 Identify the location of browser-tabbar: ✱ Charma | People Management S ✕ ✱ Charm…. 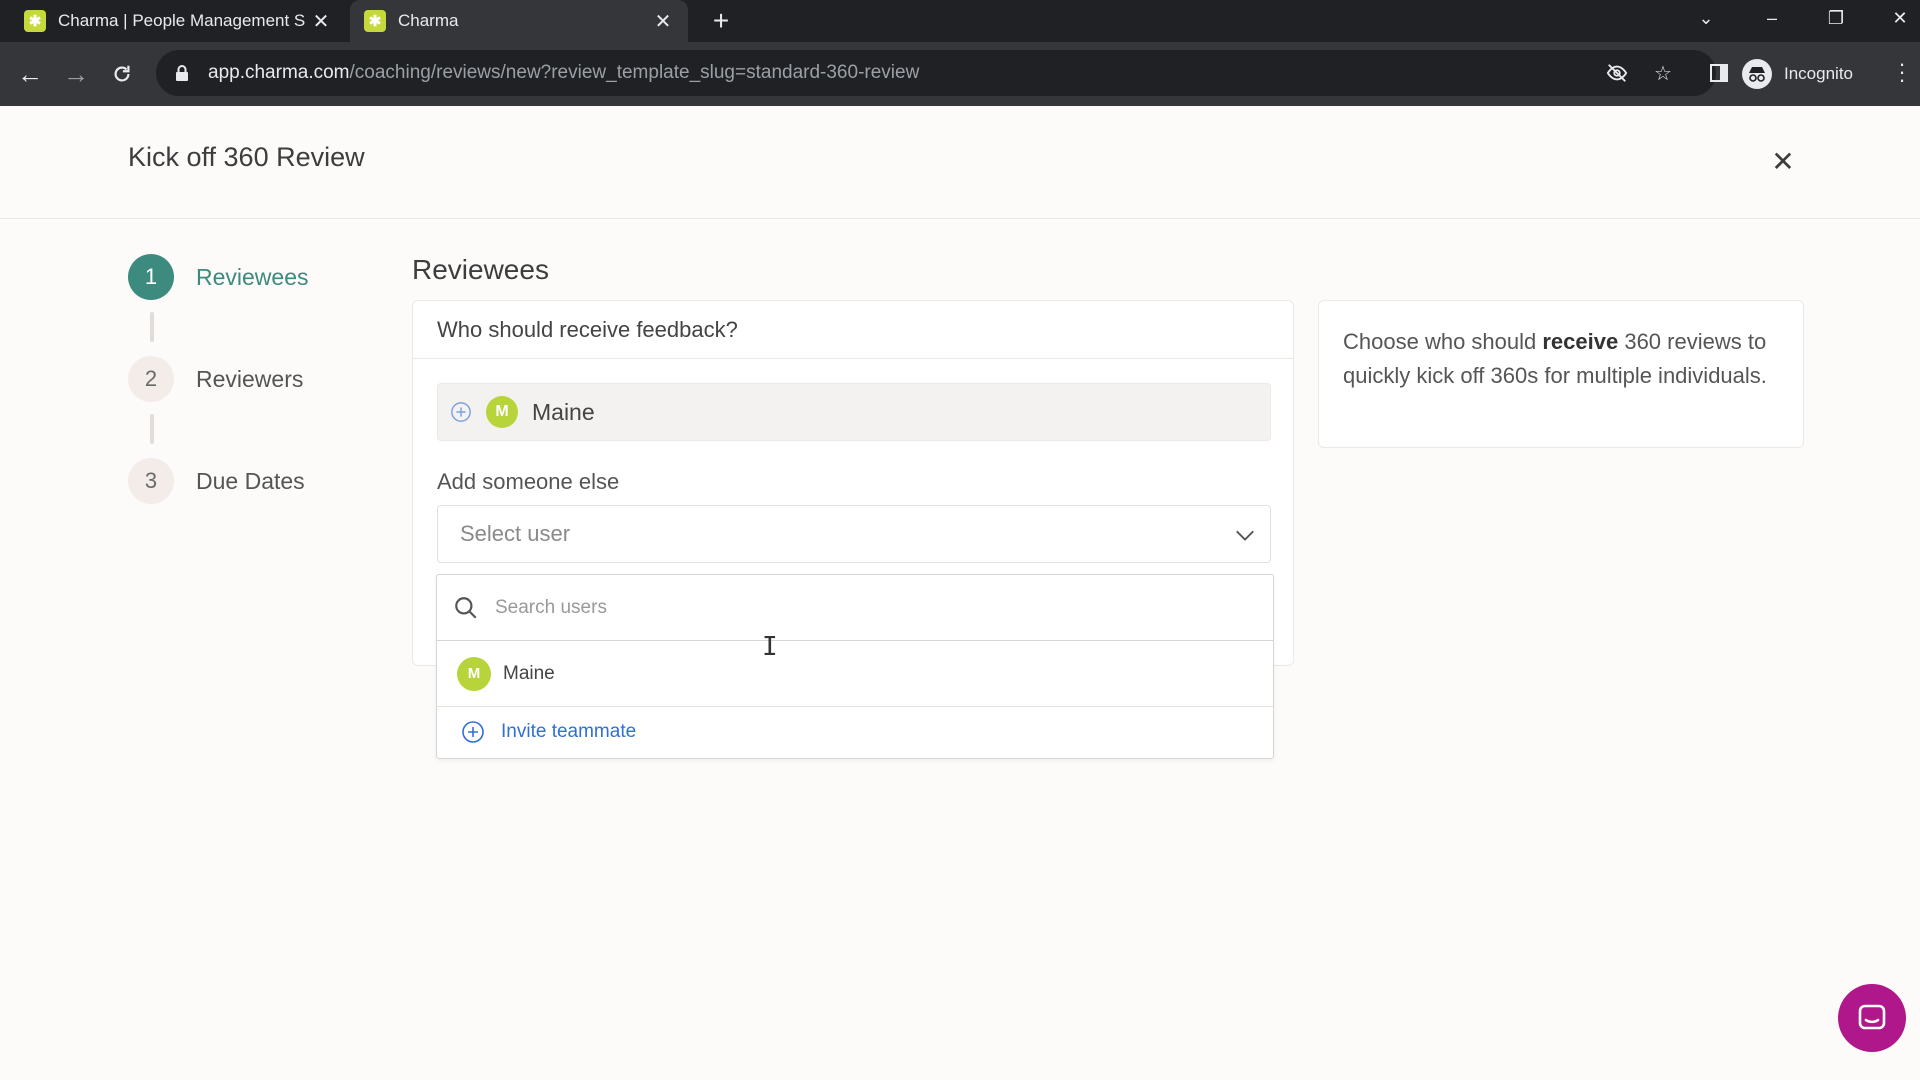
(960, 21).